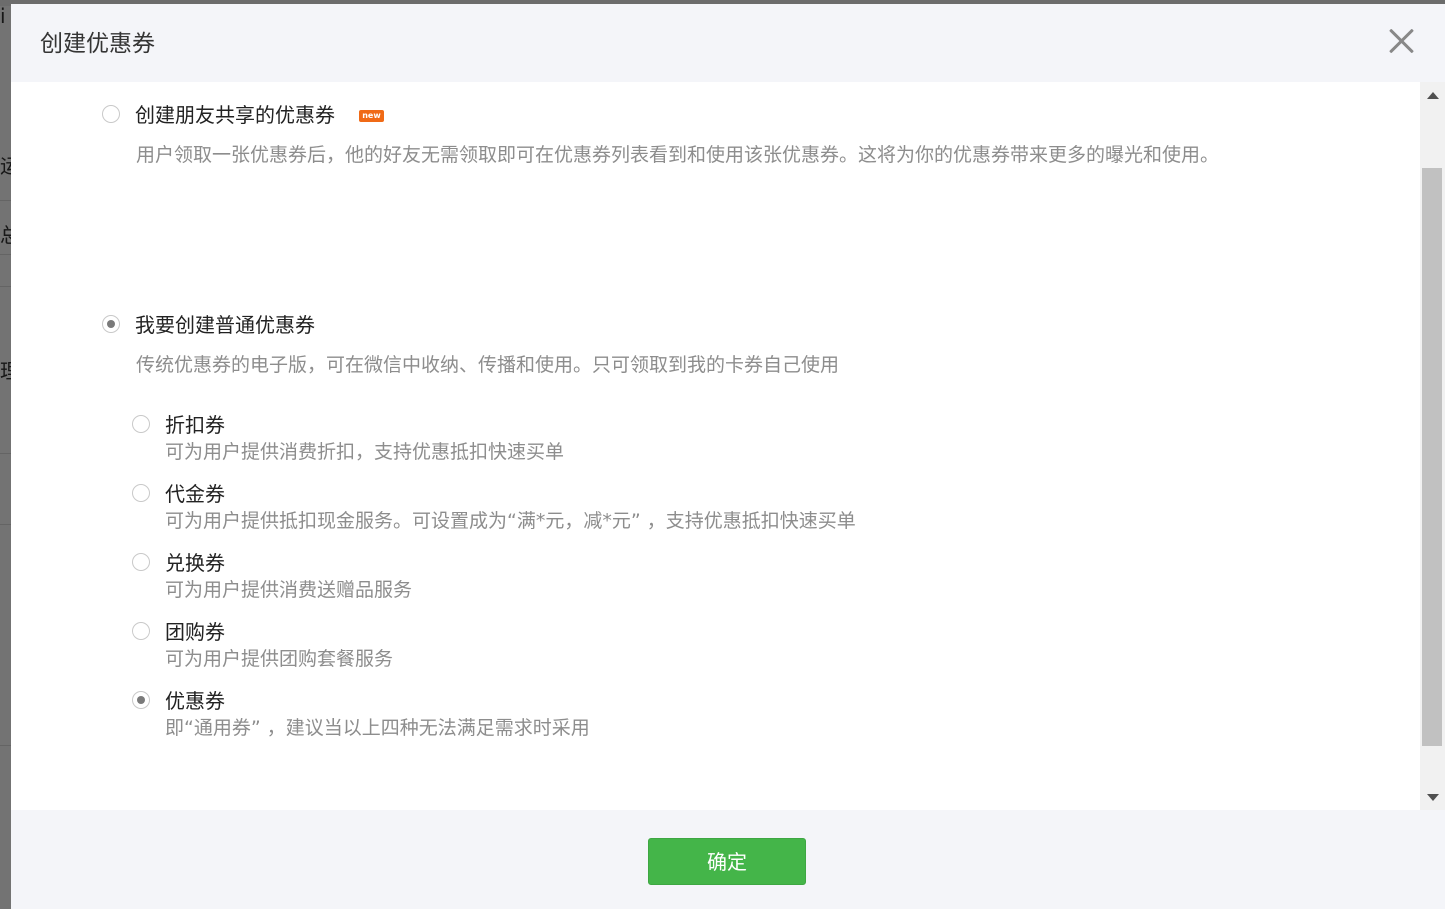 The width and height of the screenshot is (1445, 909). I want to click on friend-share-coupon-label: 创建朋友共享的优惠券, so click(235, 115).